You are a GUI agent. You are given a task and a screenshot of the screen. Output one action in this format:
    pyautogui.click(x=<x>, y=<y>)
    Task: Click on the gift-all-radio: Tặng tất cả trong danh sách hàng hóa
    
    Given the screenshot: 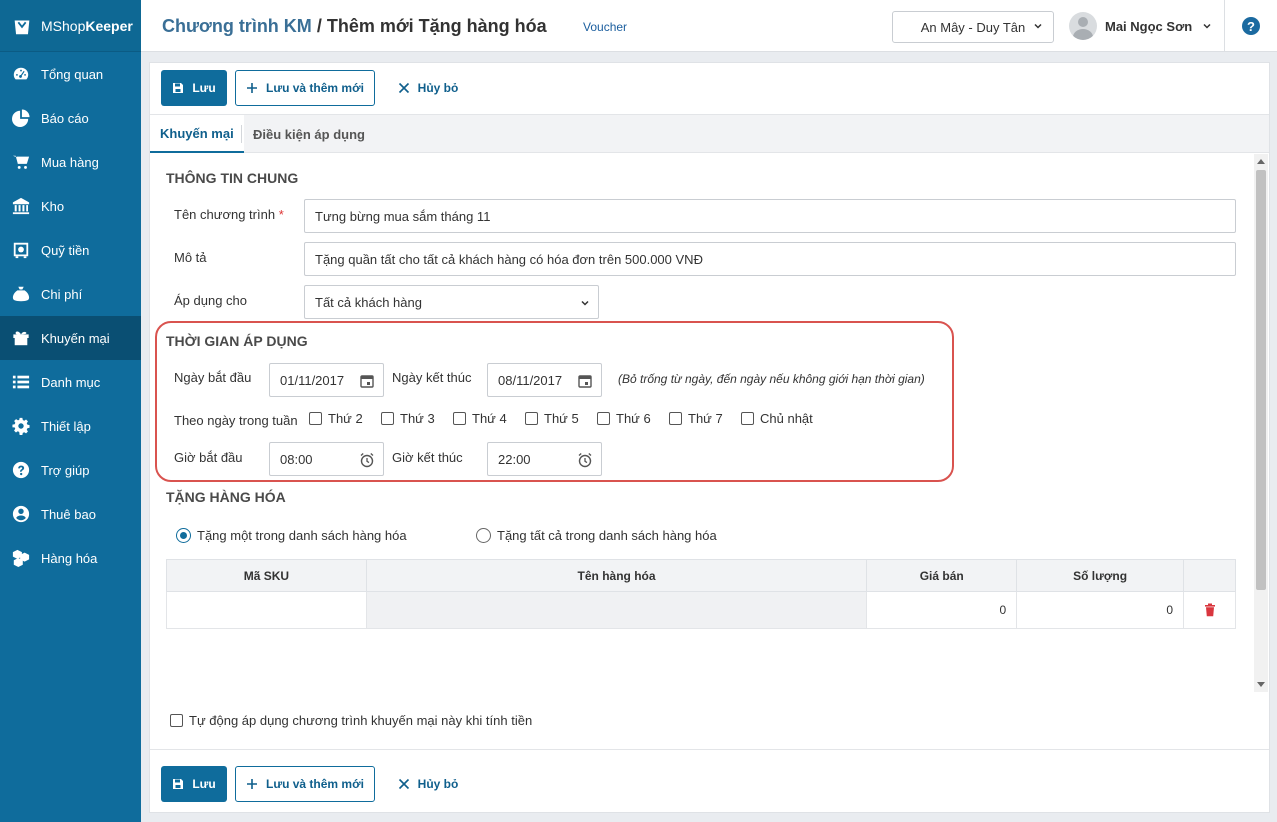 What is the action you would take?
    pyautogui.click(x=596, y=535)
    